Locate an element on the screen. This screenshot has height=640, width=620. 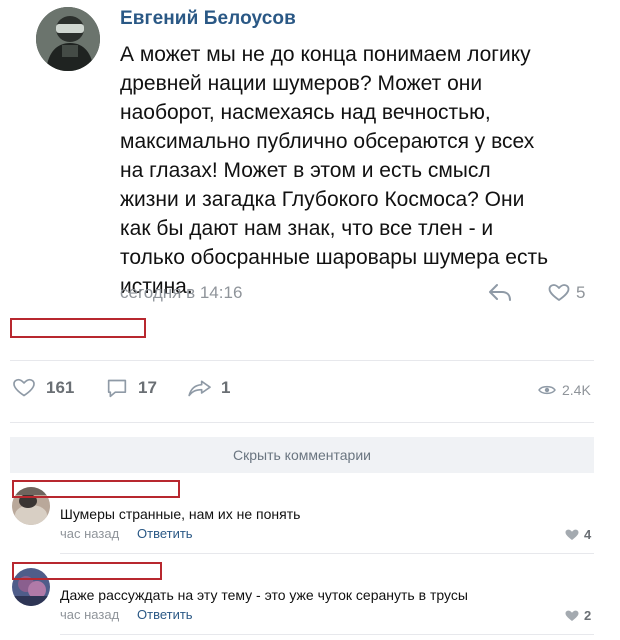
share-count: 1 is located at coordinates (226, 387).